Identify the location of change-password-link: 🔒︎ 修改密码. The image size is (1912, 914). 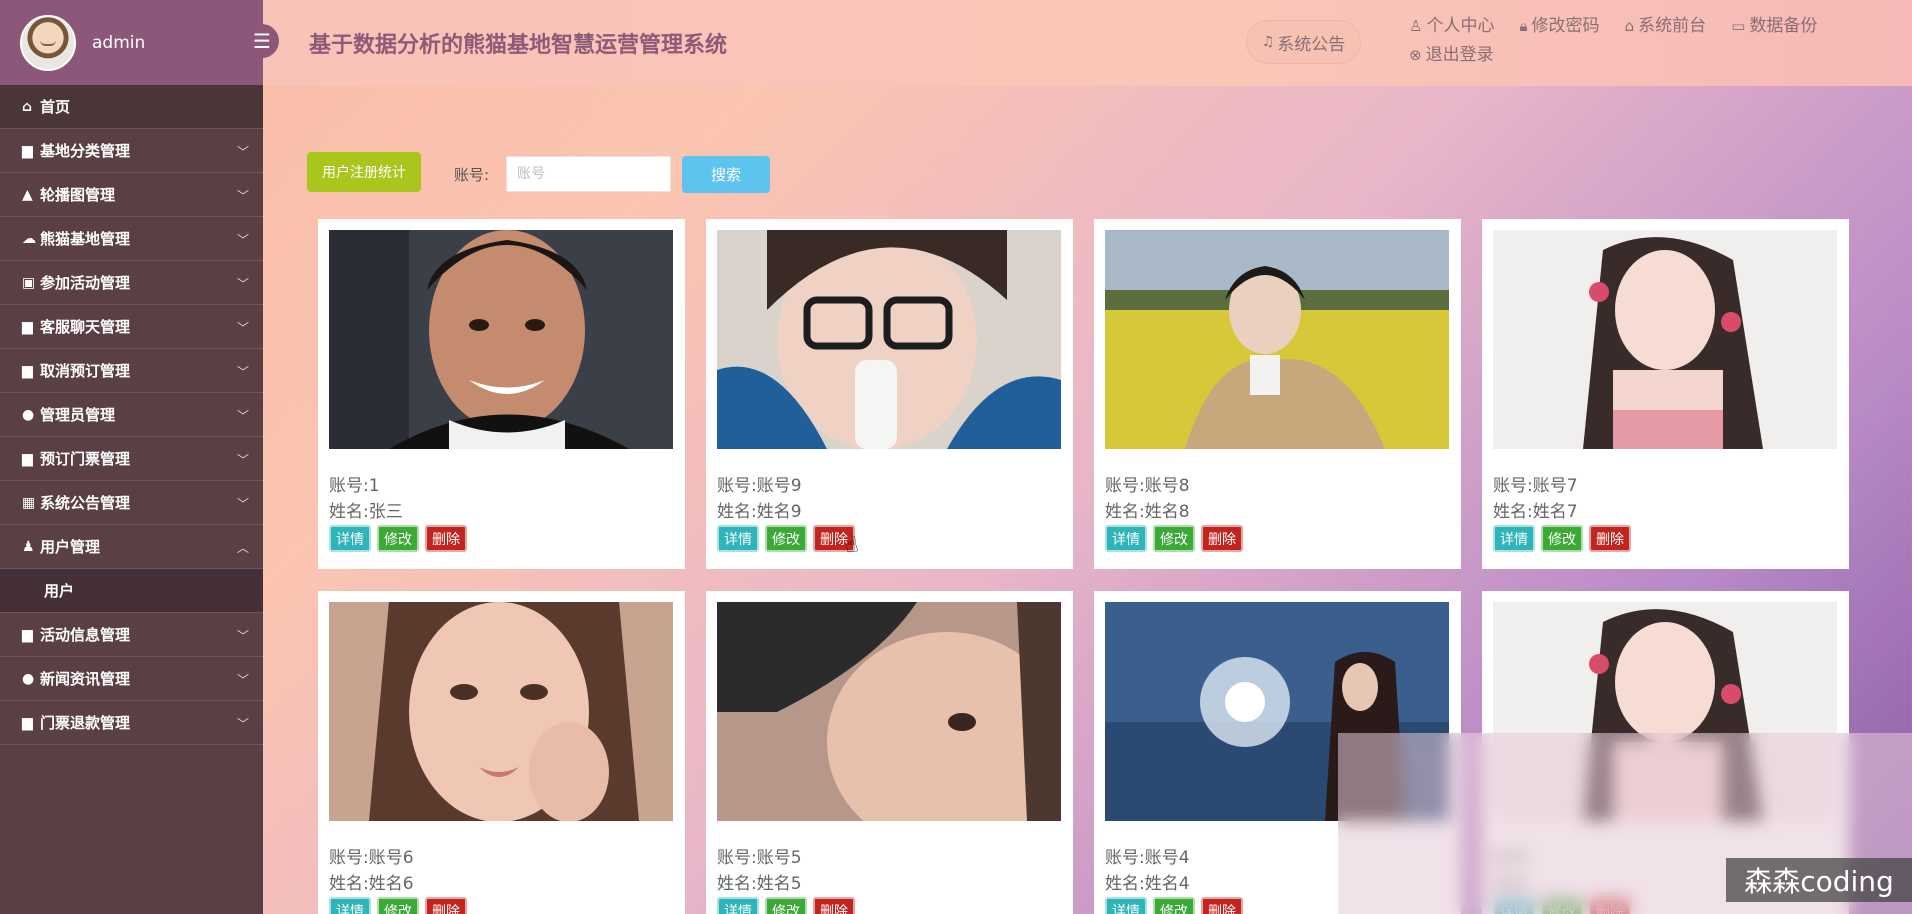
(1560, 26).